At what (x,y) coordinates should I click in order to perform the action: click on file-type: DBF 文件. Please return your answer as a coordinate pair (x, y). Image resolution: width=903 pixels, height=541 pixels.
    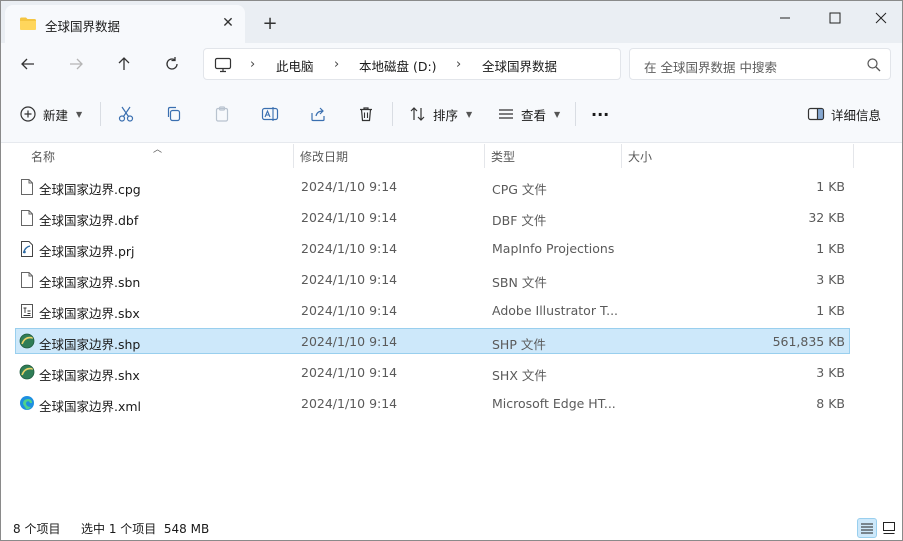
    Looking at the image, I should click on (519, 220).